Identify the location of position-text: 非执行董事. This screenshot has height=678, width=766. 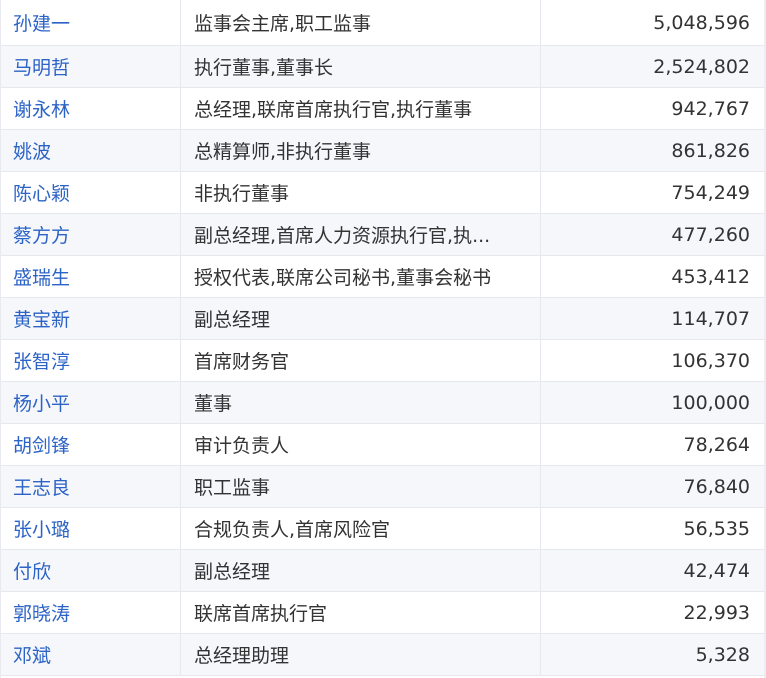
(242, 194).